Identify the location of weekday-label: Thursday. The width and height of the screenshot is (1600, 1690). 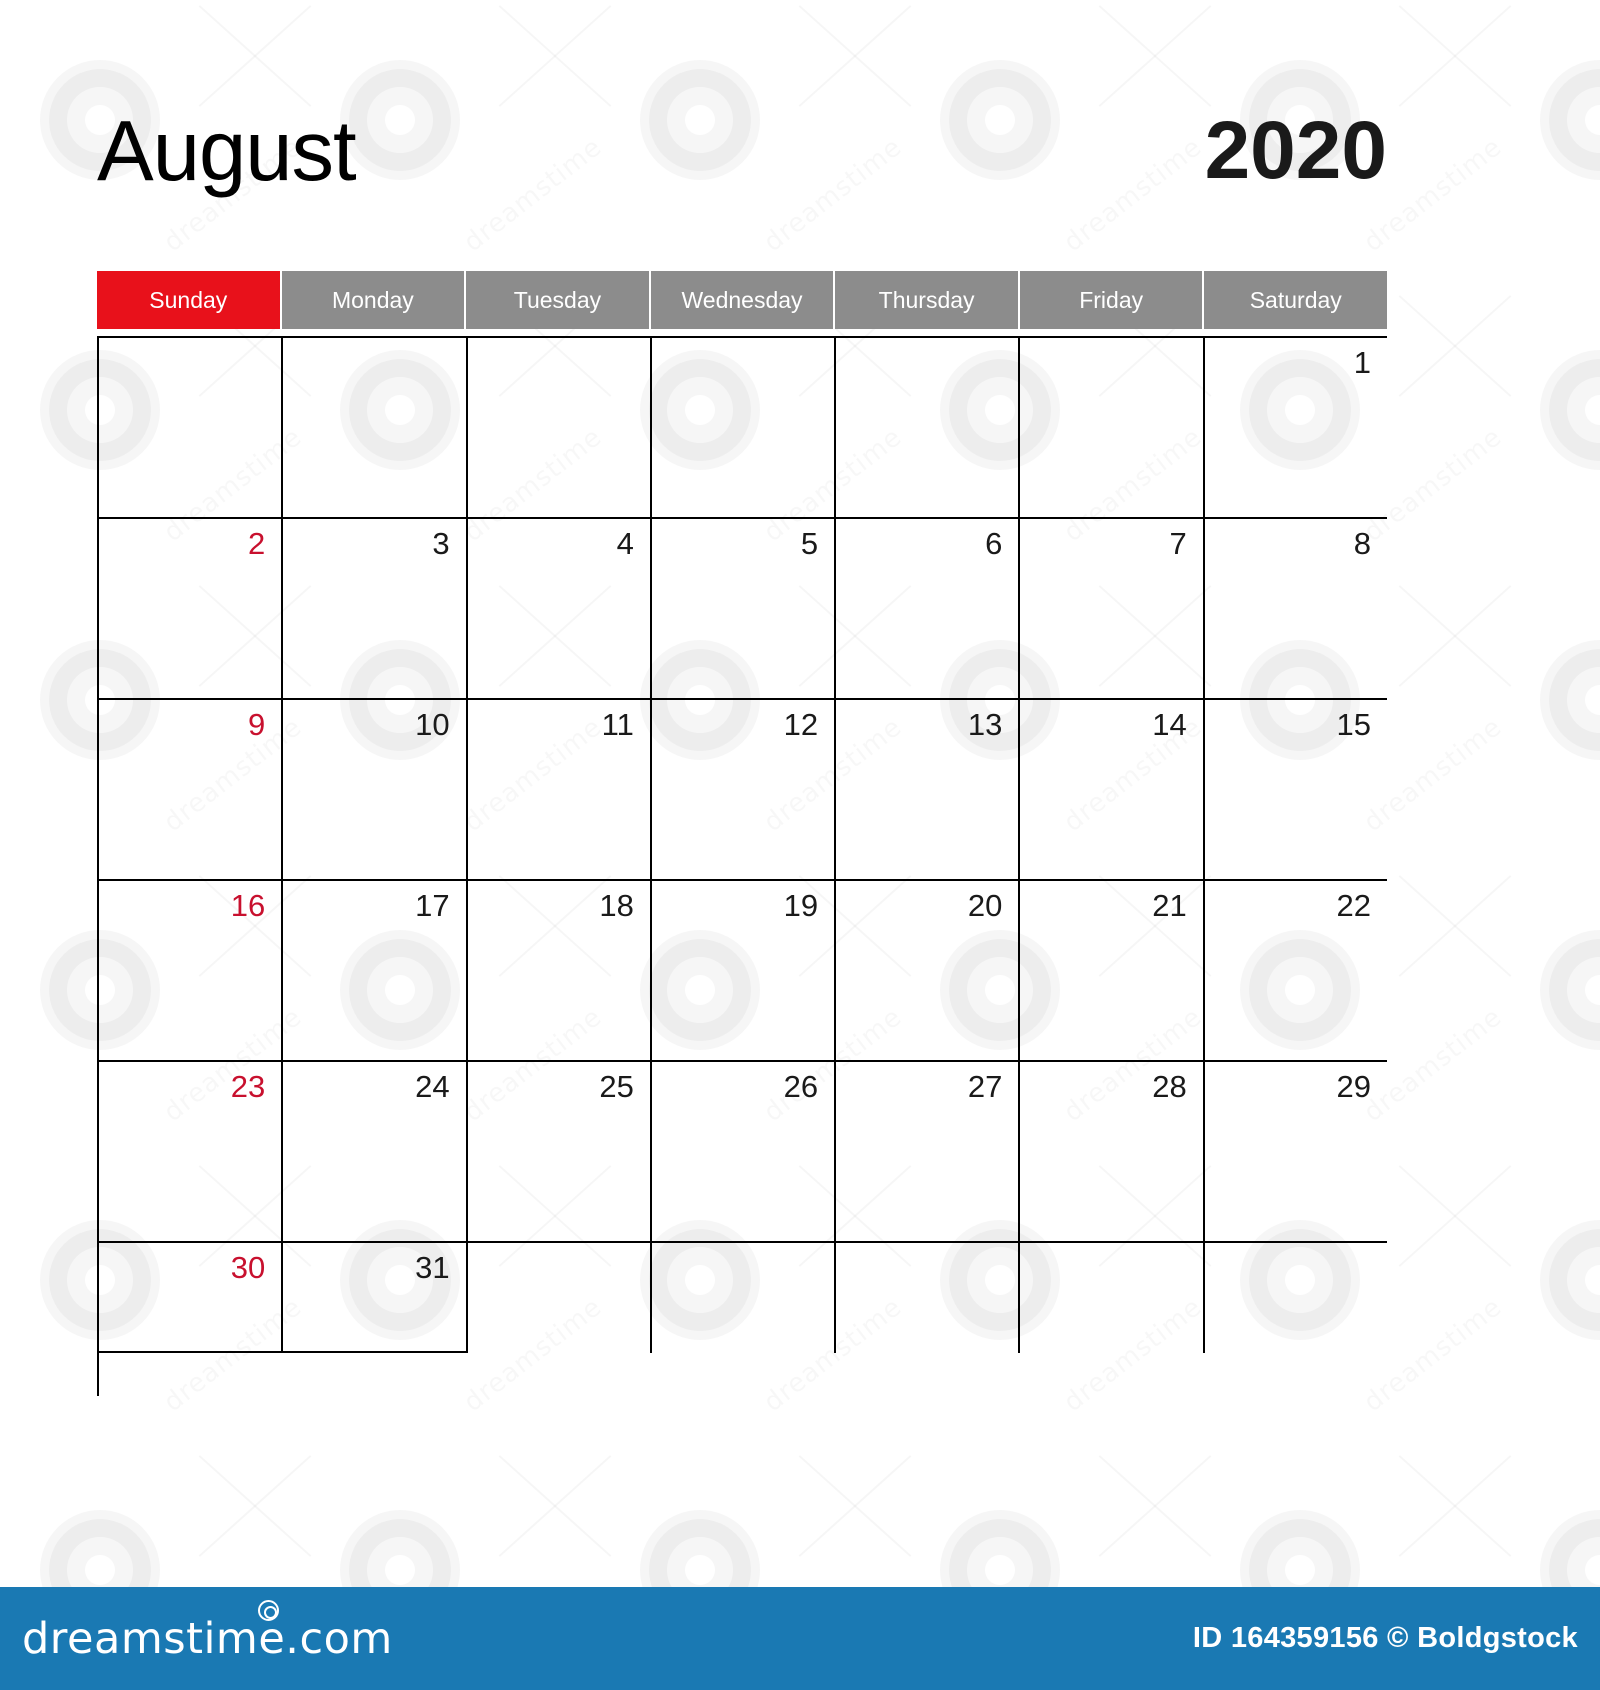
(926, 299).